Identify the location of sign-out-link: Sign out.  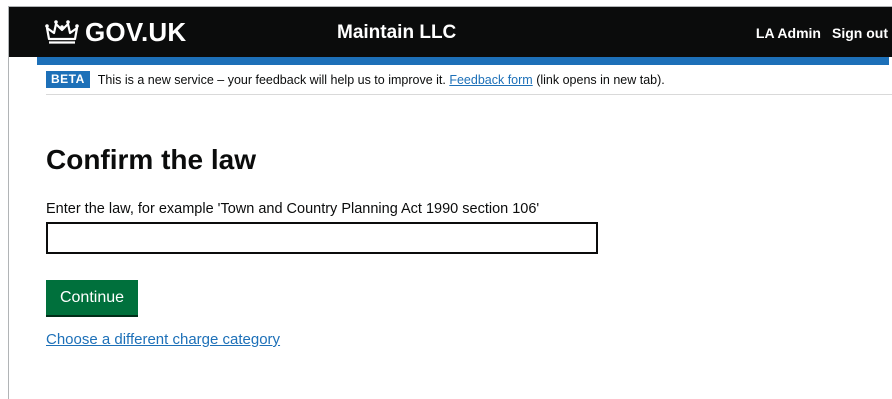
(860, 33).